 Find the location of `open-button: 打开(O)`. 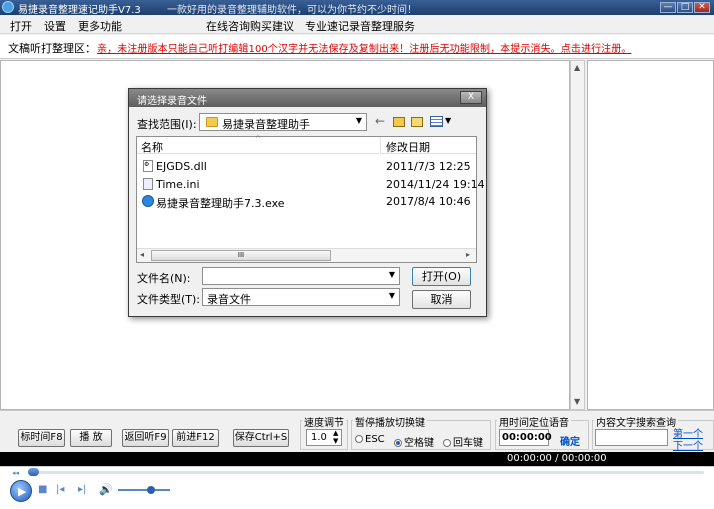

open-button: 打开(O) is located at coordinates (441, 276).